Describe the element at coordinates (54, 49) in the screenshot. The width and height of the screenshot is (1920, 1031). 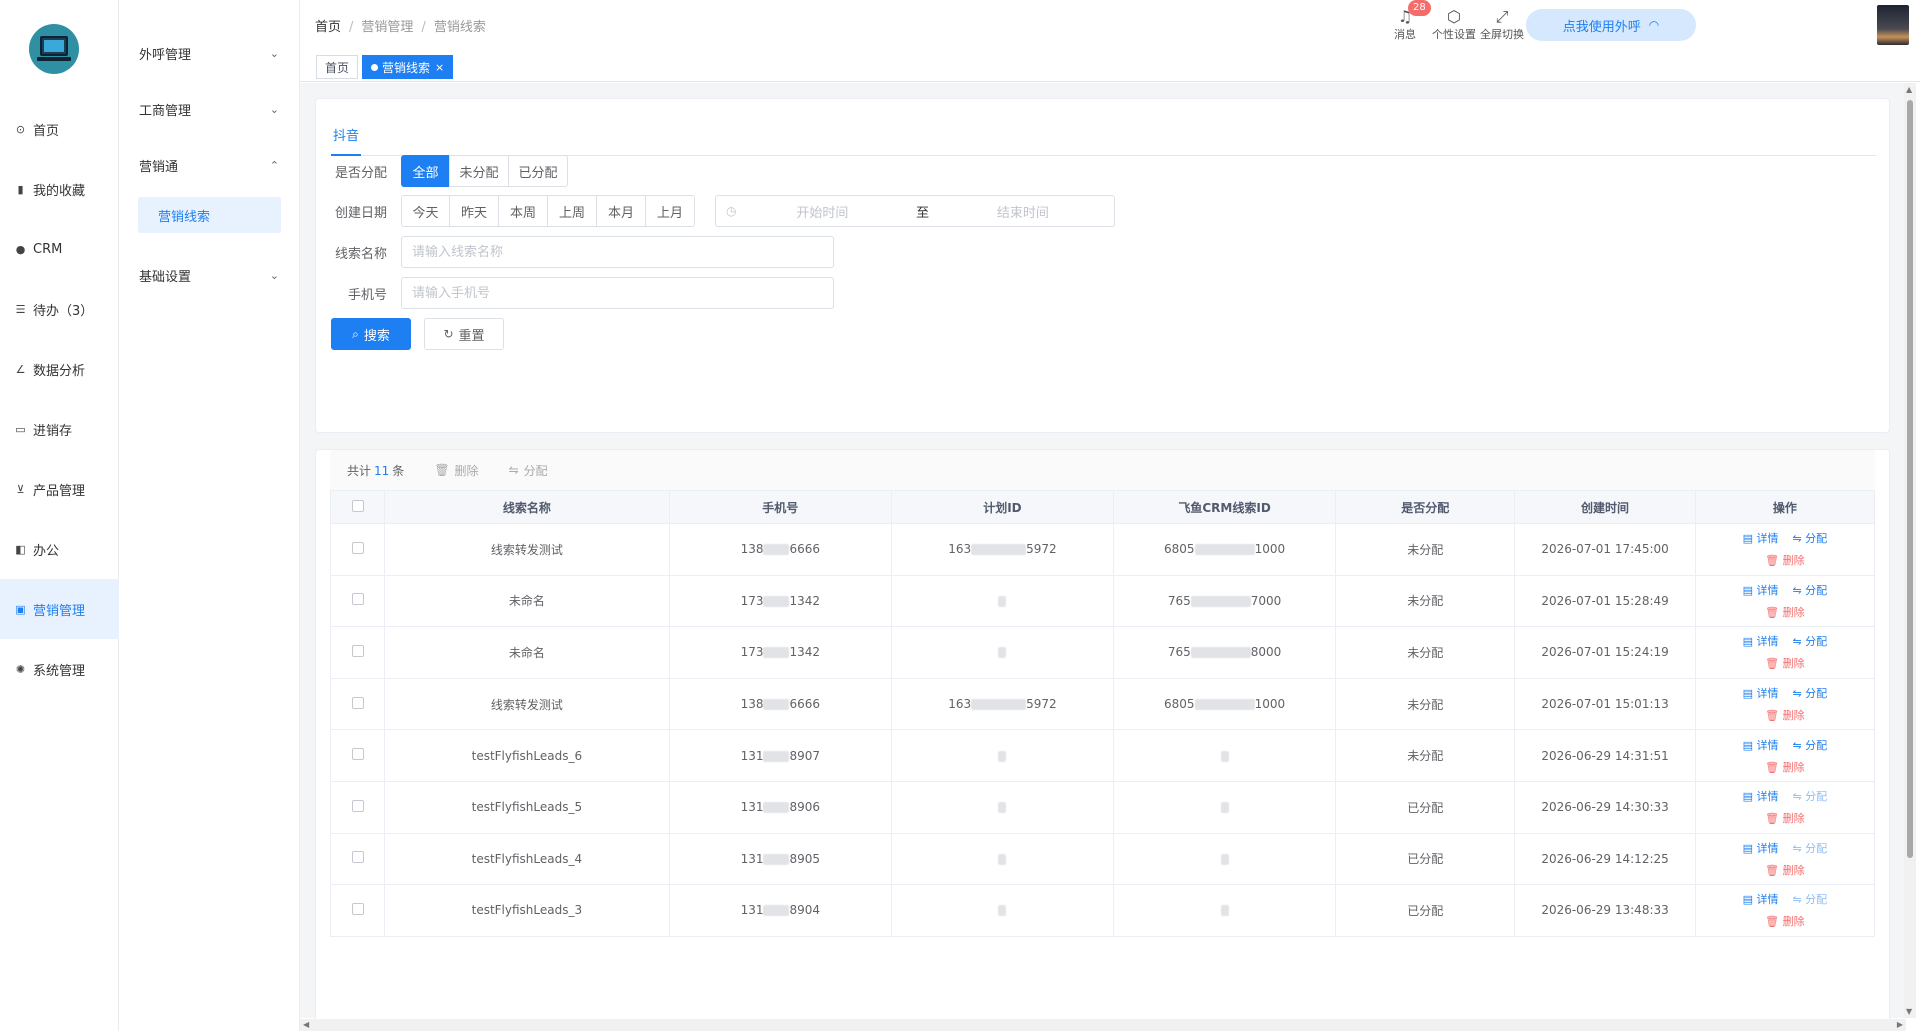
I see `app-logo` at that location.